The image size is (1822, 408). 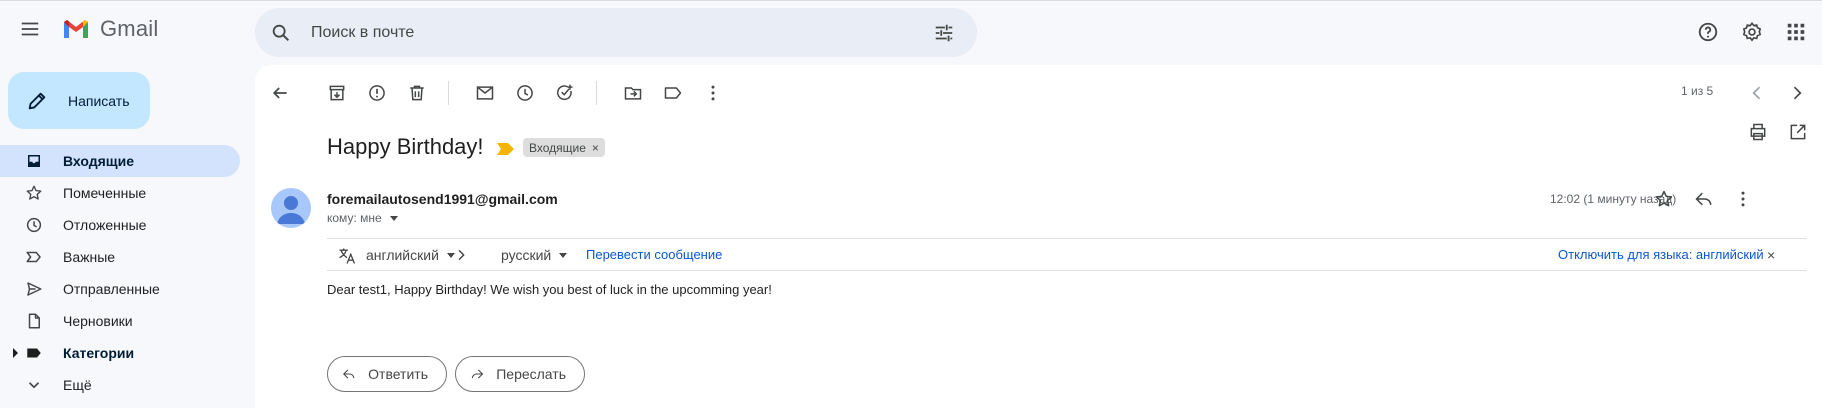 I want to click on add-task-button, so click(x=565, y=93).